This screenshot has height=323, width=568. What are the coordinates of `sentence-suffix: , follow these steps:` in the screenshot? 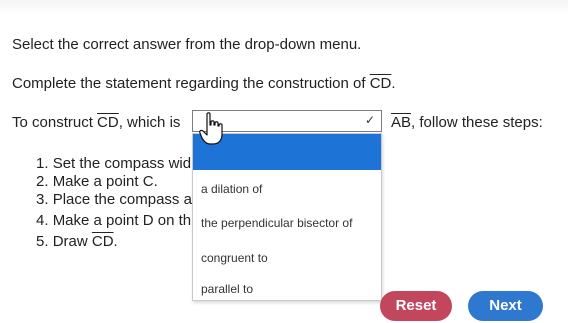 It's located at (477, 122).